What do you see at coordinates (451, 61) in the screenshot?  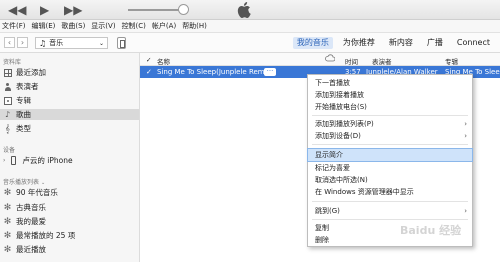 I see `column-album: 专辑` at bounding box center [451, 61].